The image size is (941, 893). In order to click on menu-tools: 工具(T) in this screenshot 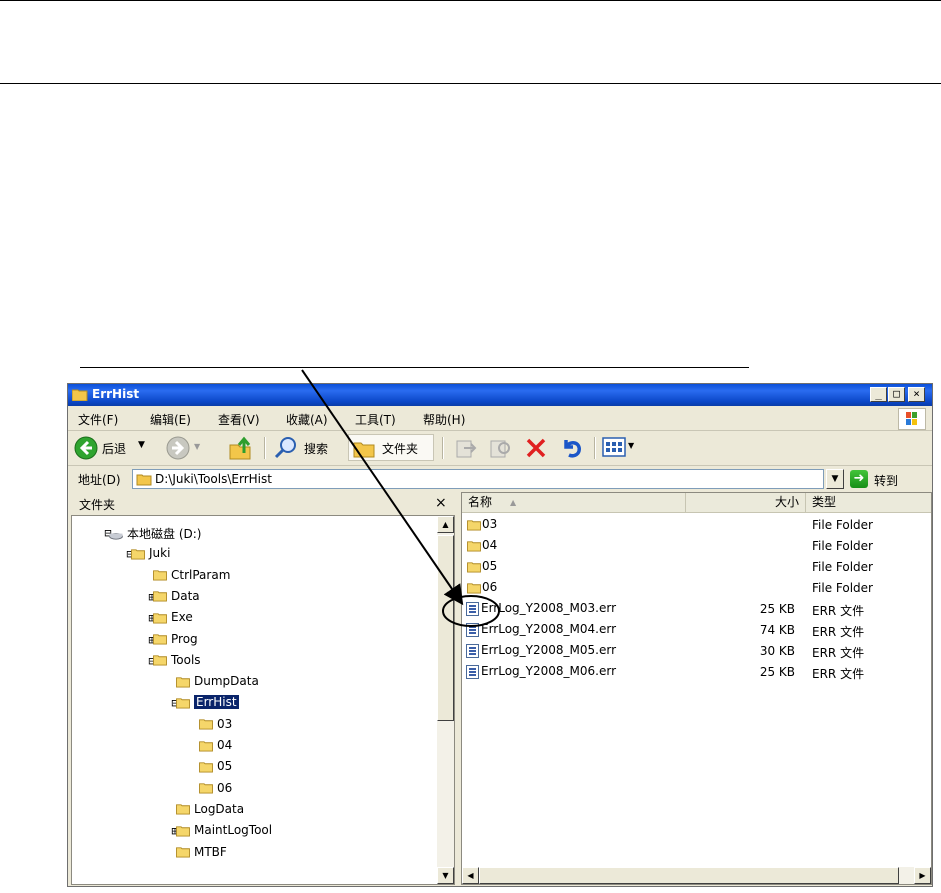, I will do `click(375, 419)`.